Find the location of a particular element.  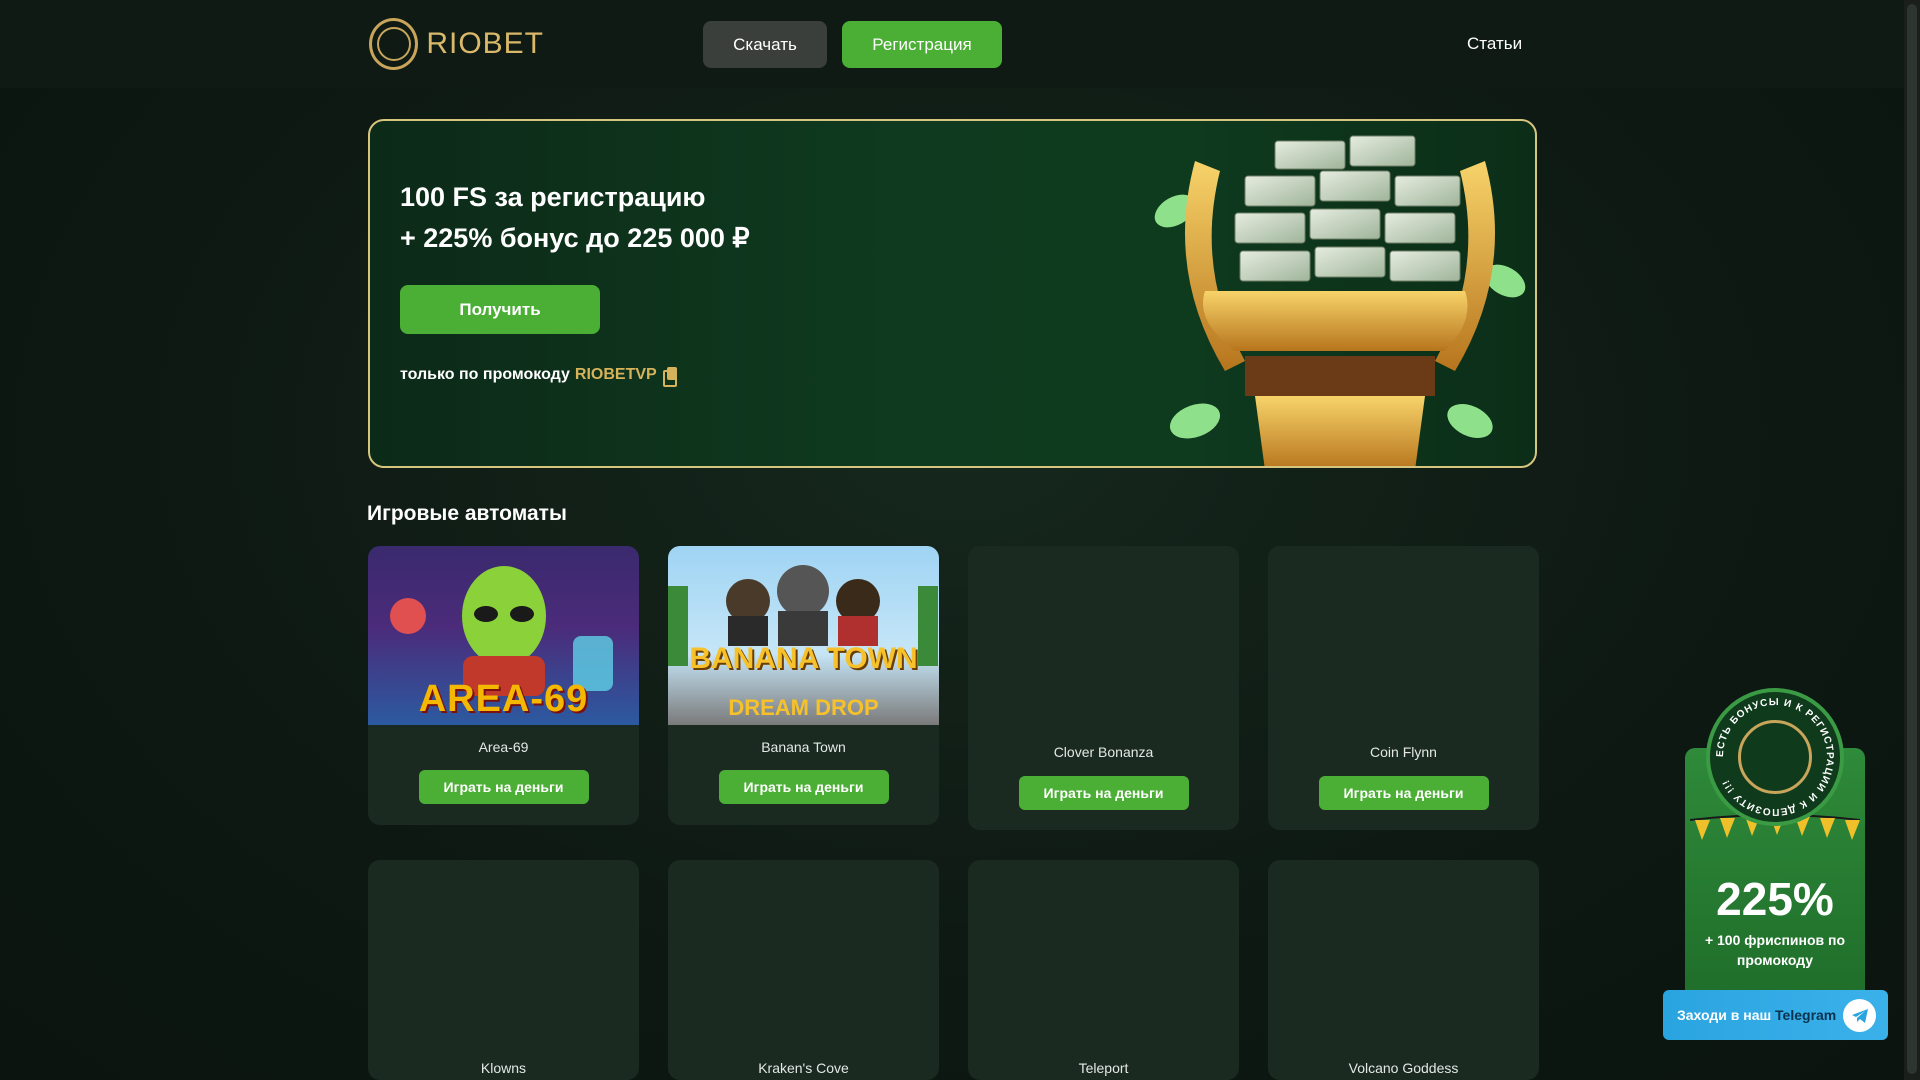

download-button: Скачать is located at coordinates (765, 44).